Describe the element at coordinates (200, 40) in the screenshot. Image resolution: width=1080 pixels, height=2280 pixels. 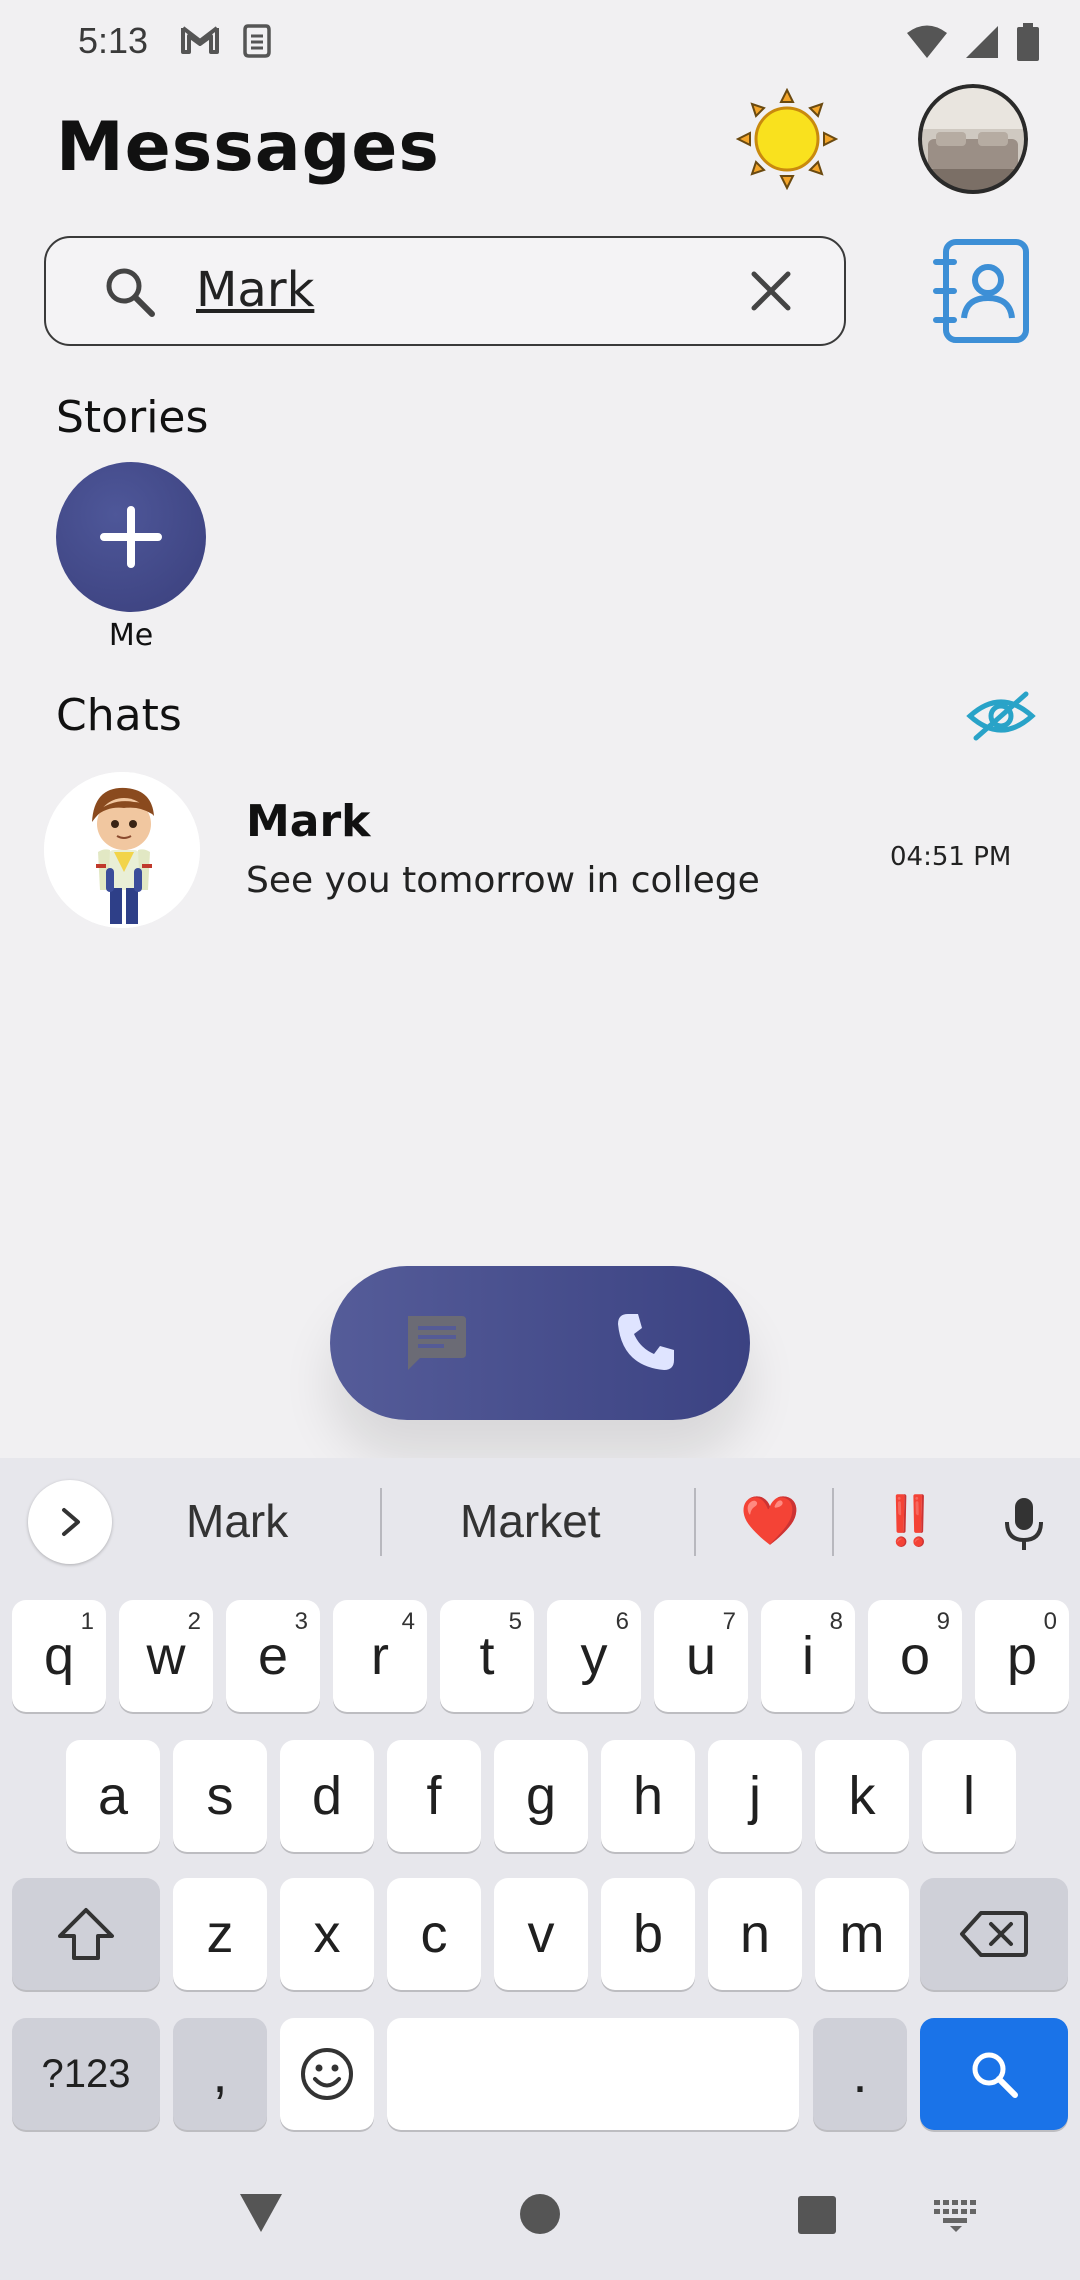
I see `gmail-icon` at that location.